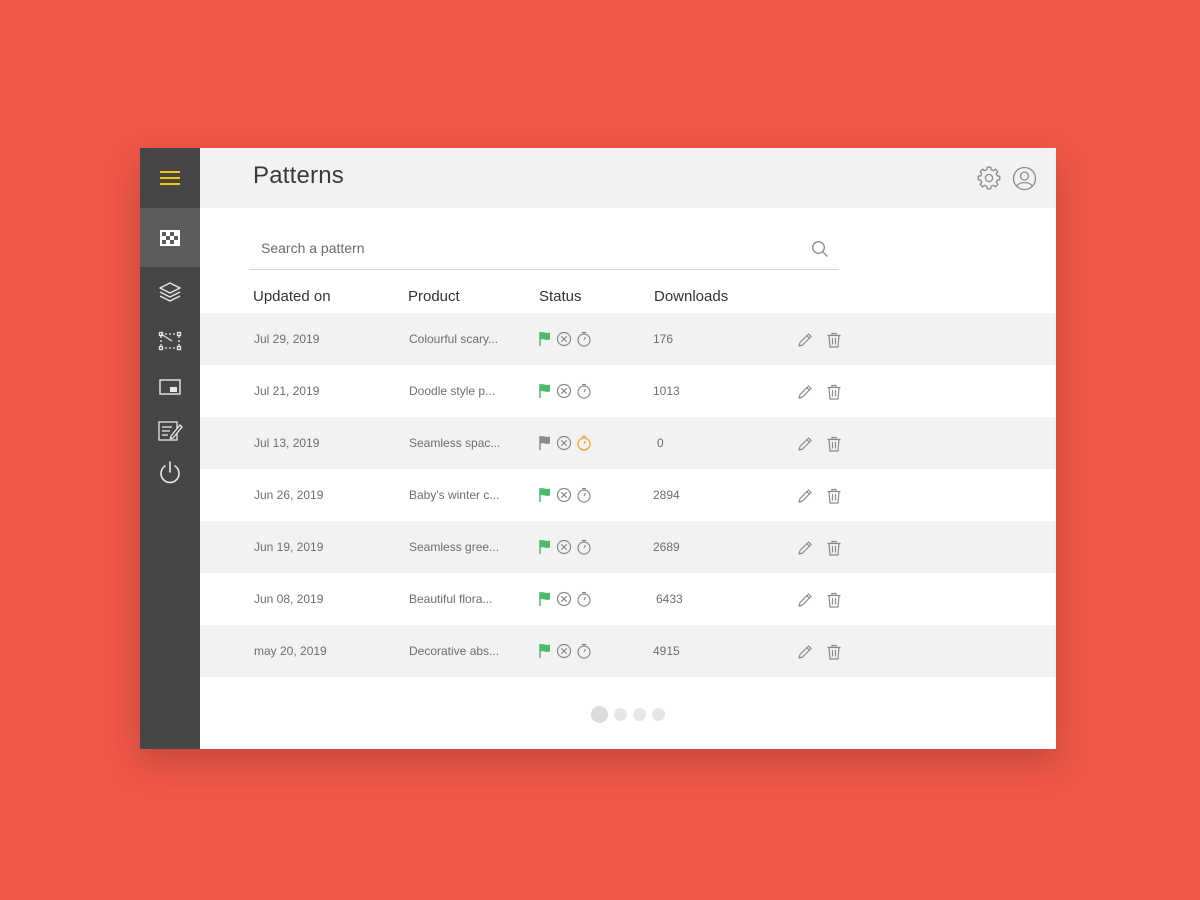 The height and width of the screenshot is (900, 1200). Describe the element at coordinates (290, 651) in the screenshot. I see `row-date: may 20, 2019` at that location.